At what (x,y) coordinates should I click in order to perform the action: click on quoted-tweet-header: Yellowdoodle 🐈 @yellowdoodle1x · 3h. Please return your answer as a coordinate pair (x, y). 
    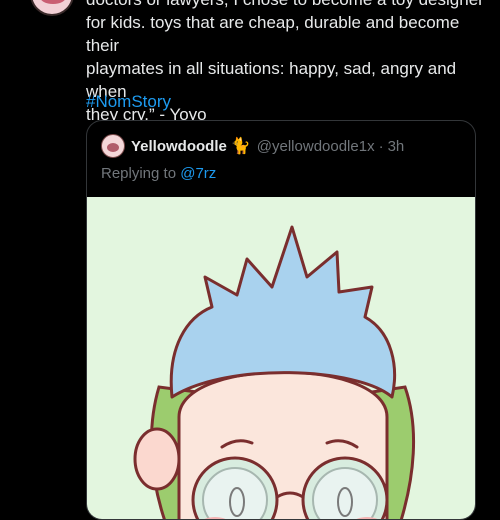
    Looking at the image, I should click on (252, 146).